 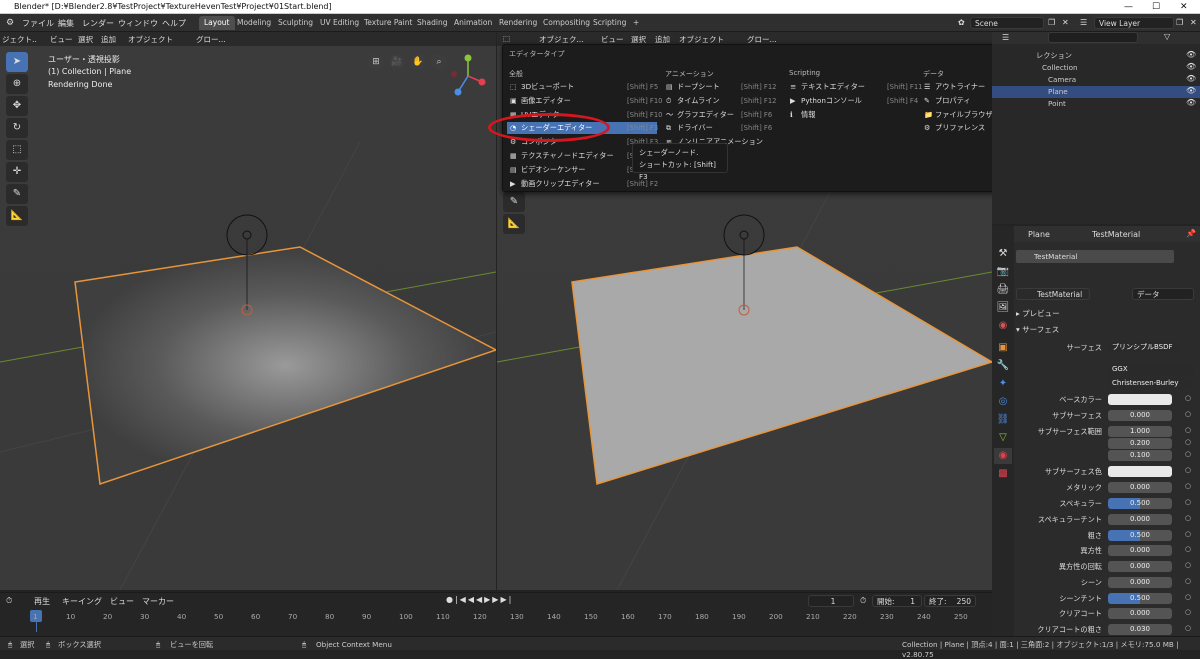 I want to click on close-button: ✕, so click(x=1184, y=7).